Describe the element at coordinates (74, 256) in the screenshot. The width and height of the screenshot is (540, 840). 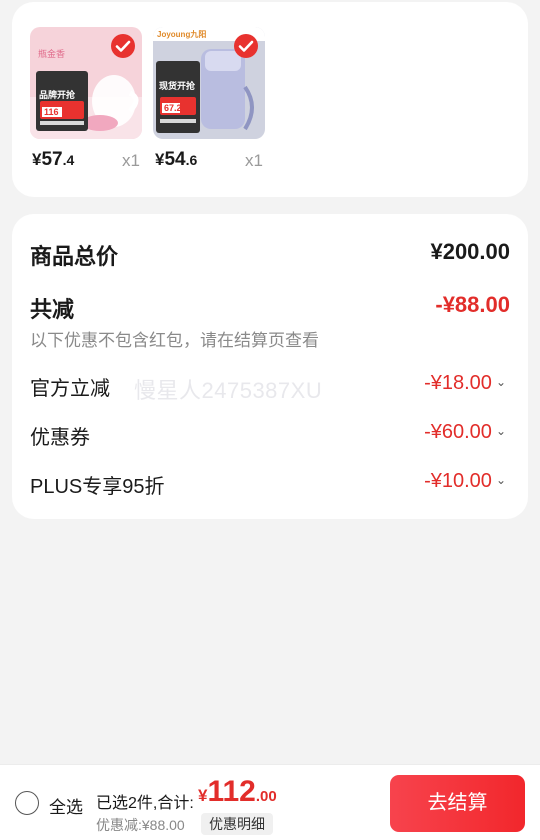
I see `total-price-label: 商品总价` at that location.